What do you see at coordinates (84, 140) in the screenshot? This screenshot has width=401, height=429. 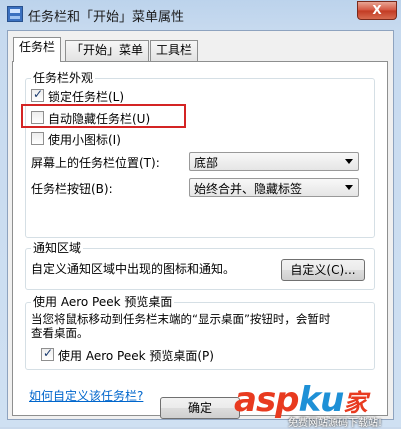 I see `small-icons-label: 使用小图标(I)` at bounding box center [84, 140].